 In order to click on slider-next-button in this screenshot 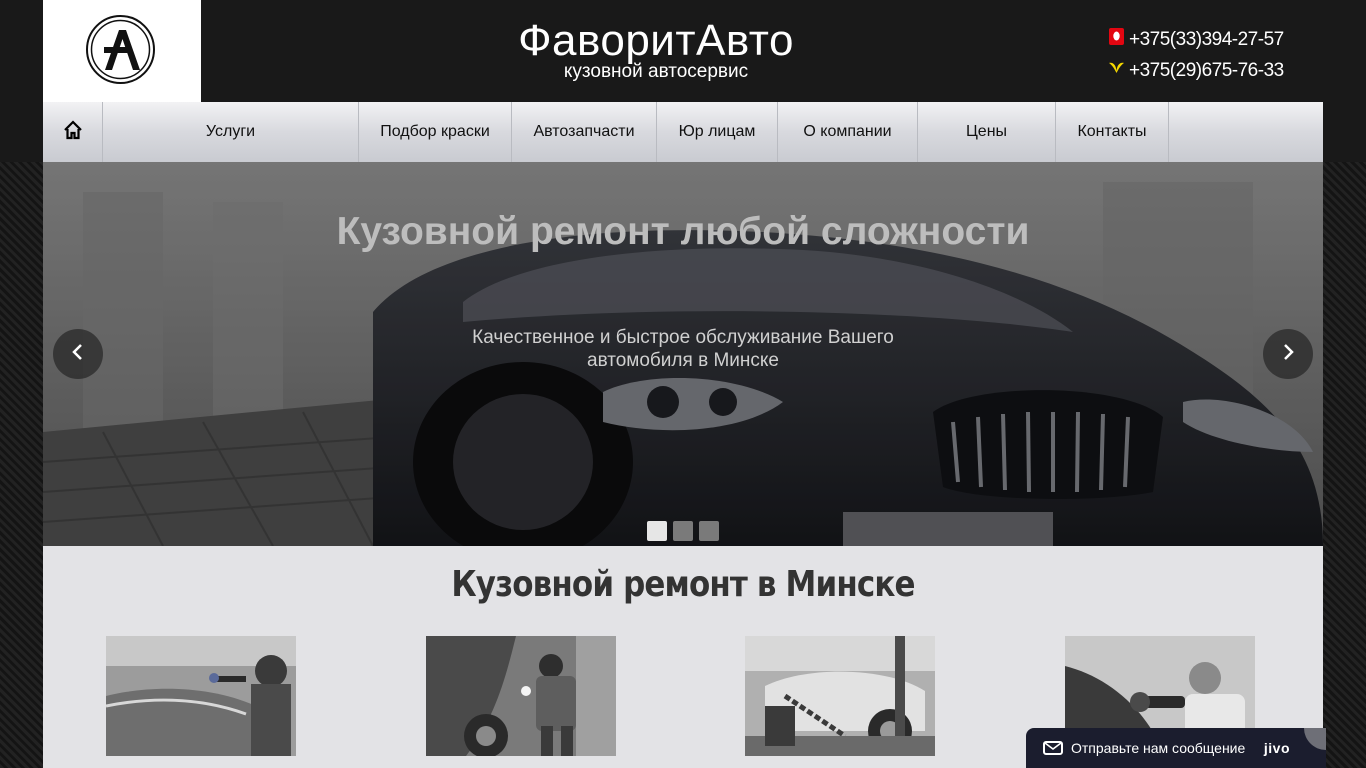, I will do `click(1288, 354)`.